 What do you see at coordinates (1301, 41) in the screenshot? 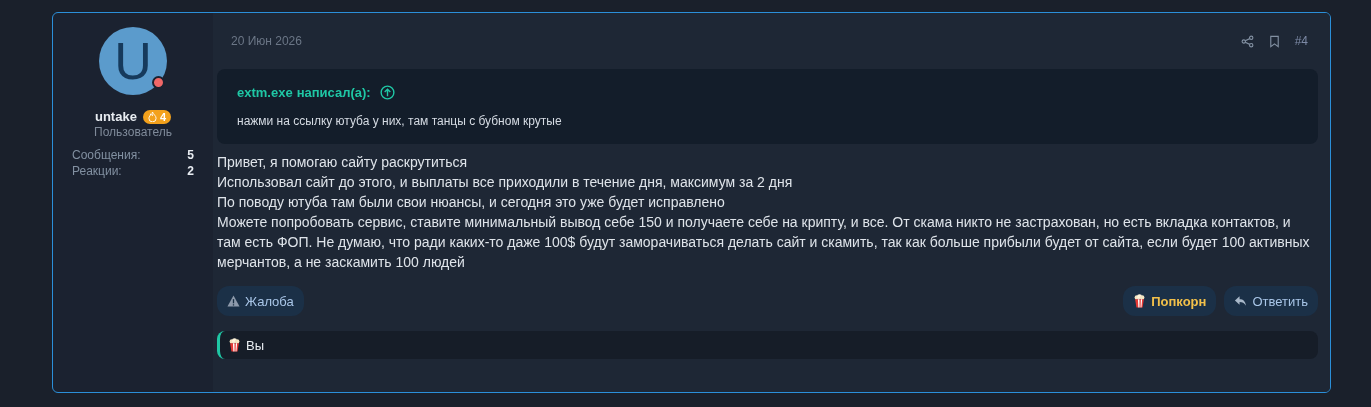
I see `post-number: #4` at bounding box center [1301, 41].